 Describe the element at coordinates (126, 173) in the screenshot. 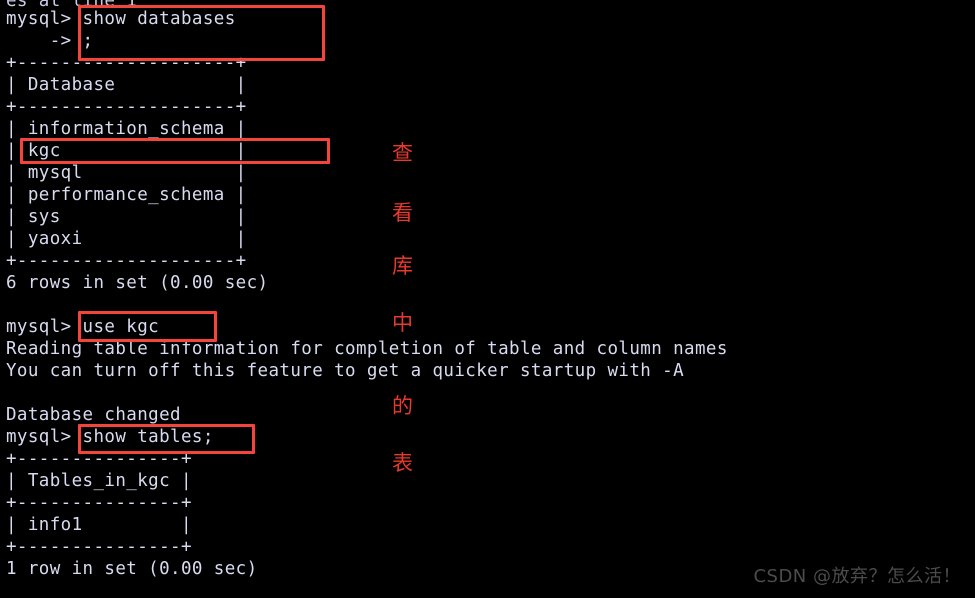

I see `terminal-line: | mysql |` at that location.